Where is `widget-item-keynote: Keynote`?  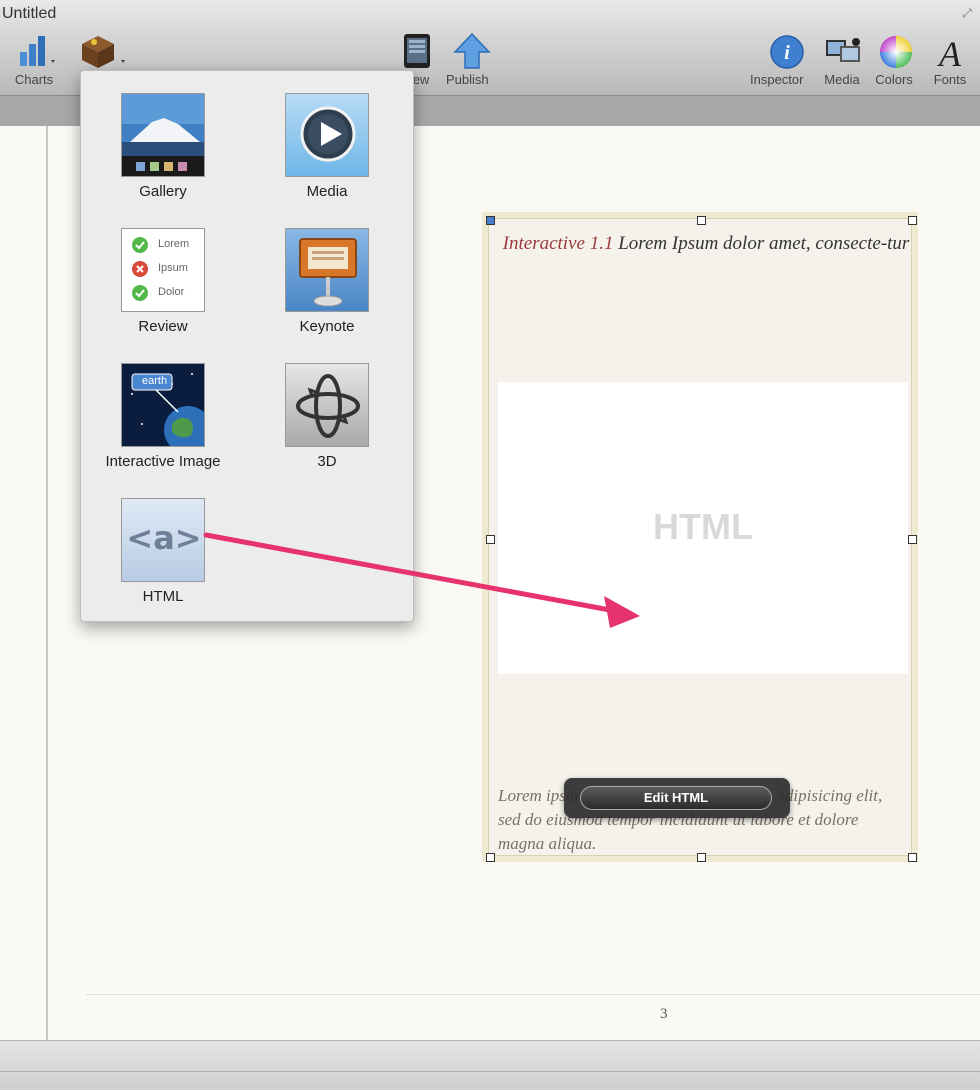 widget-item-keynote: Keynote is located at coordinates (327, 281).